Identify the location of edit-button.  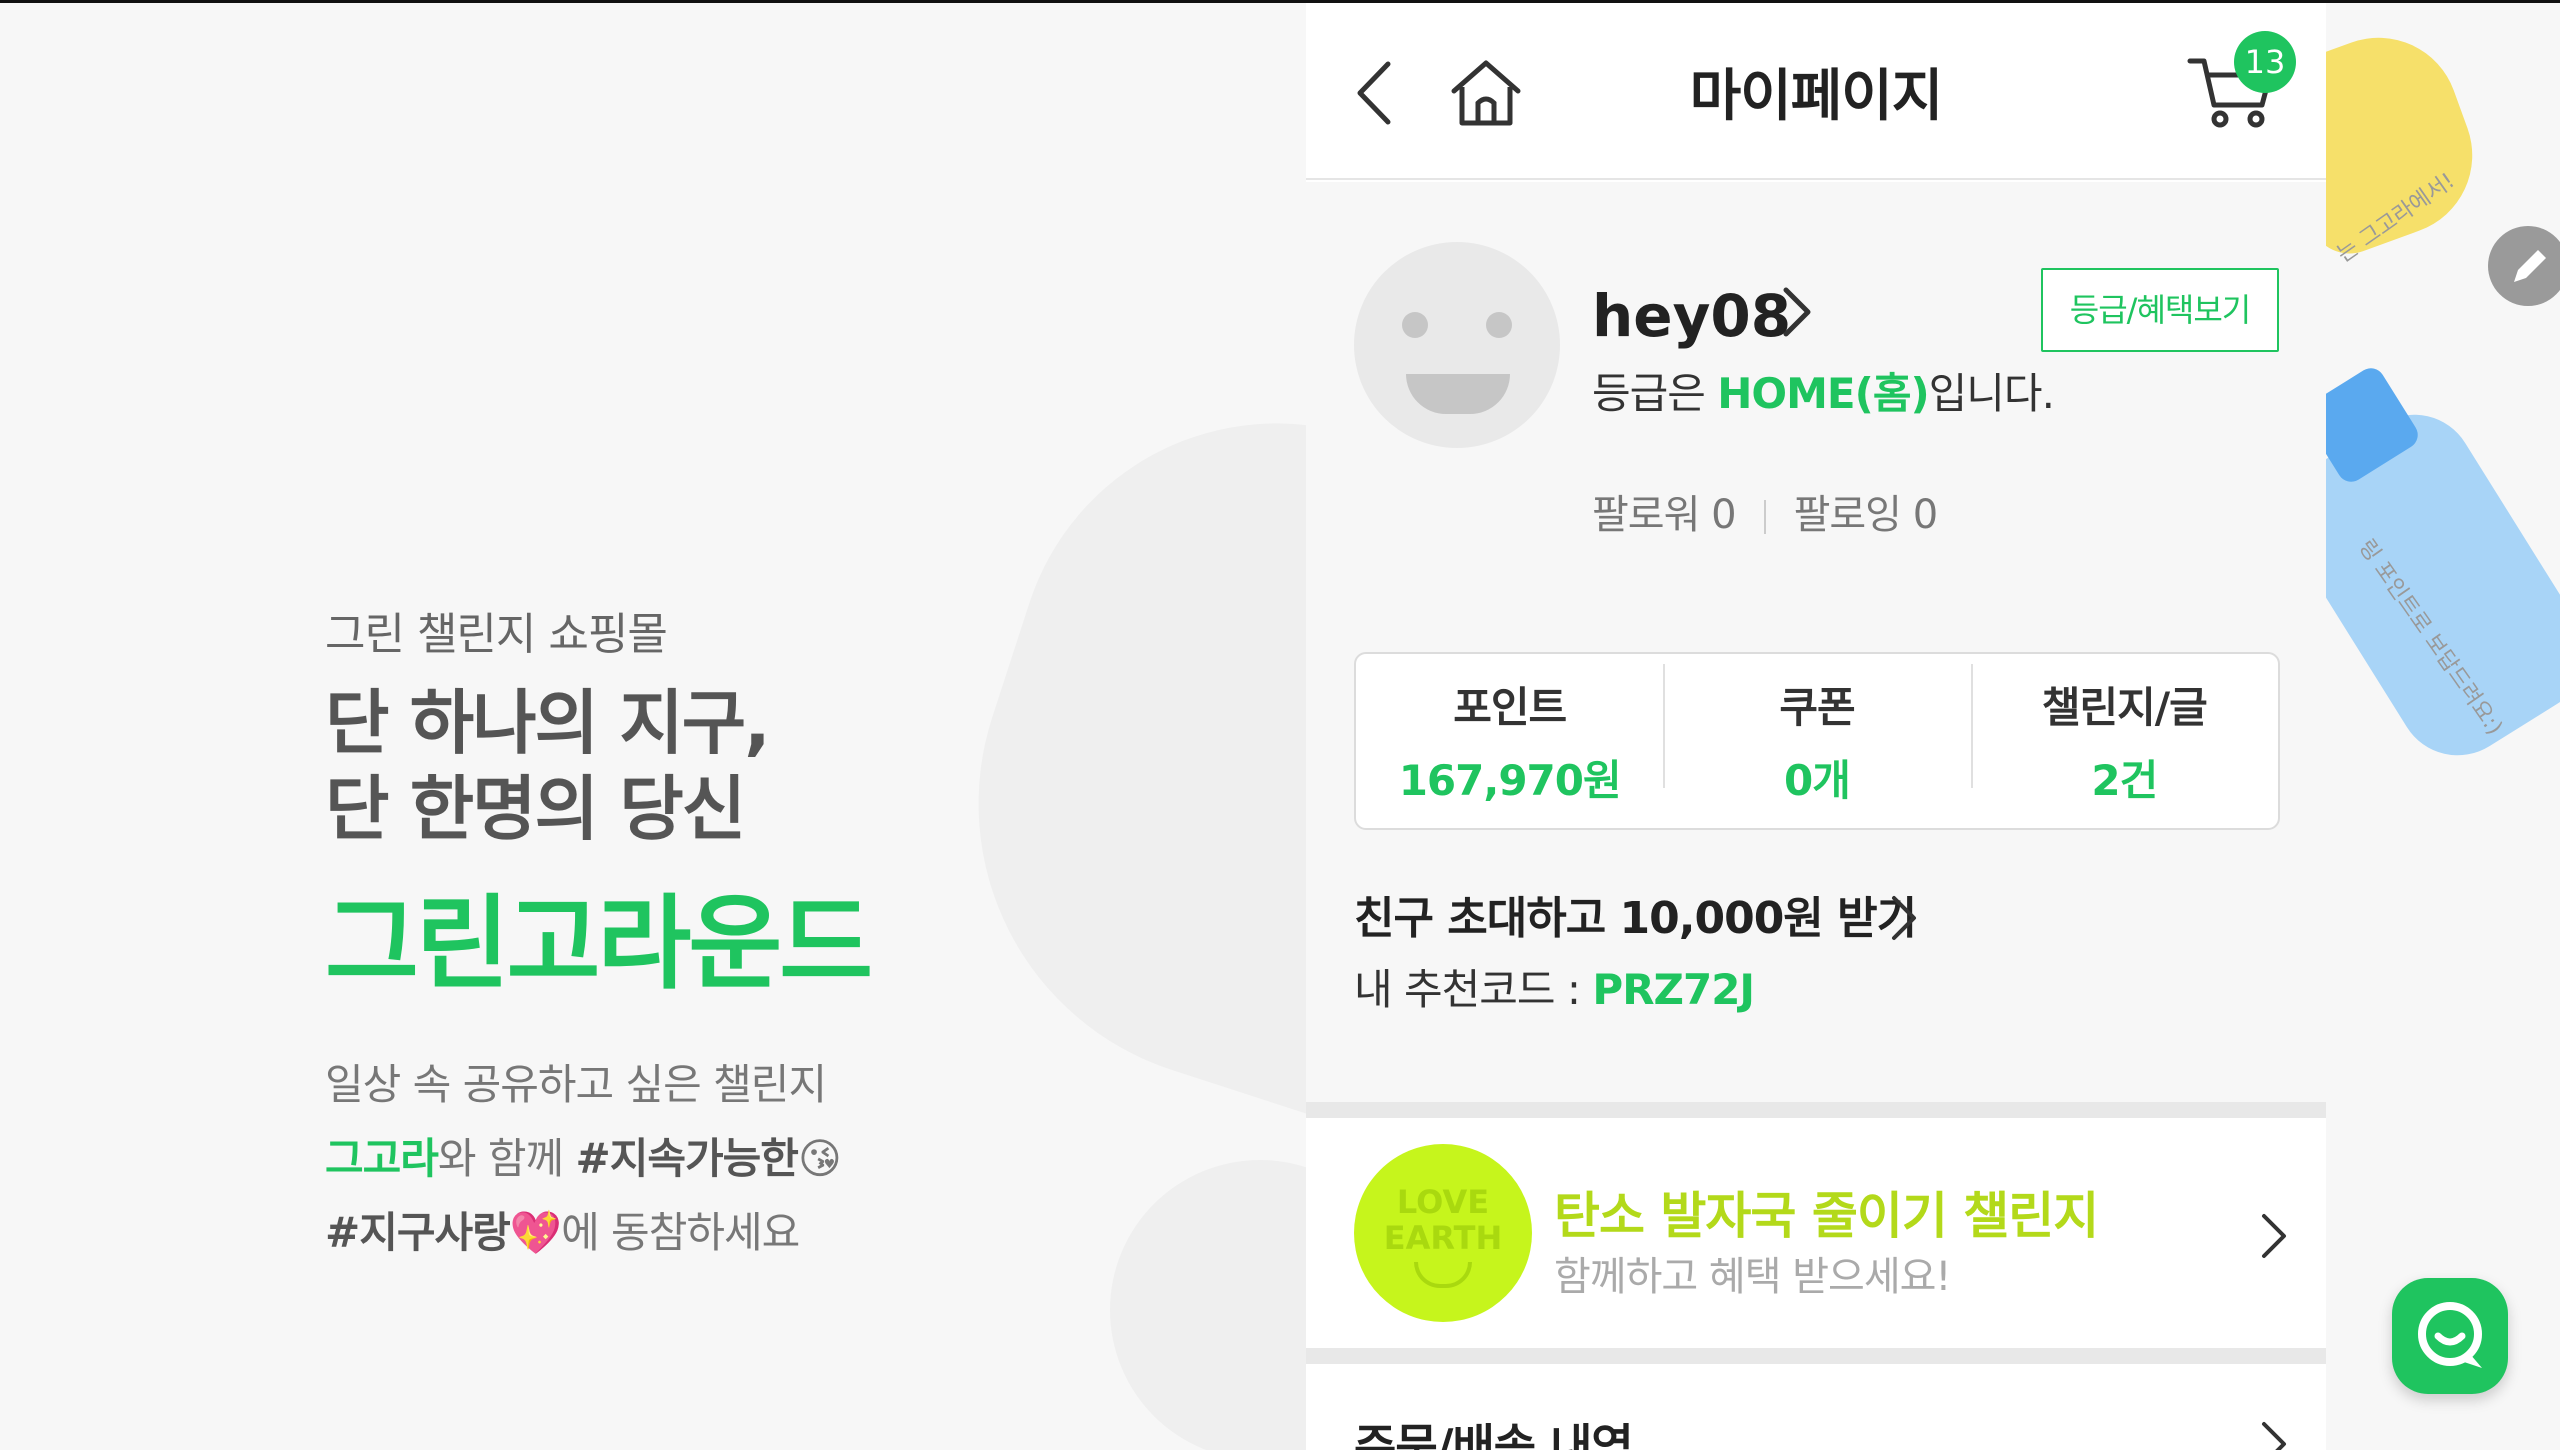
(2524, 266).